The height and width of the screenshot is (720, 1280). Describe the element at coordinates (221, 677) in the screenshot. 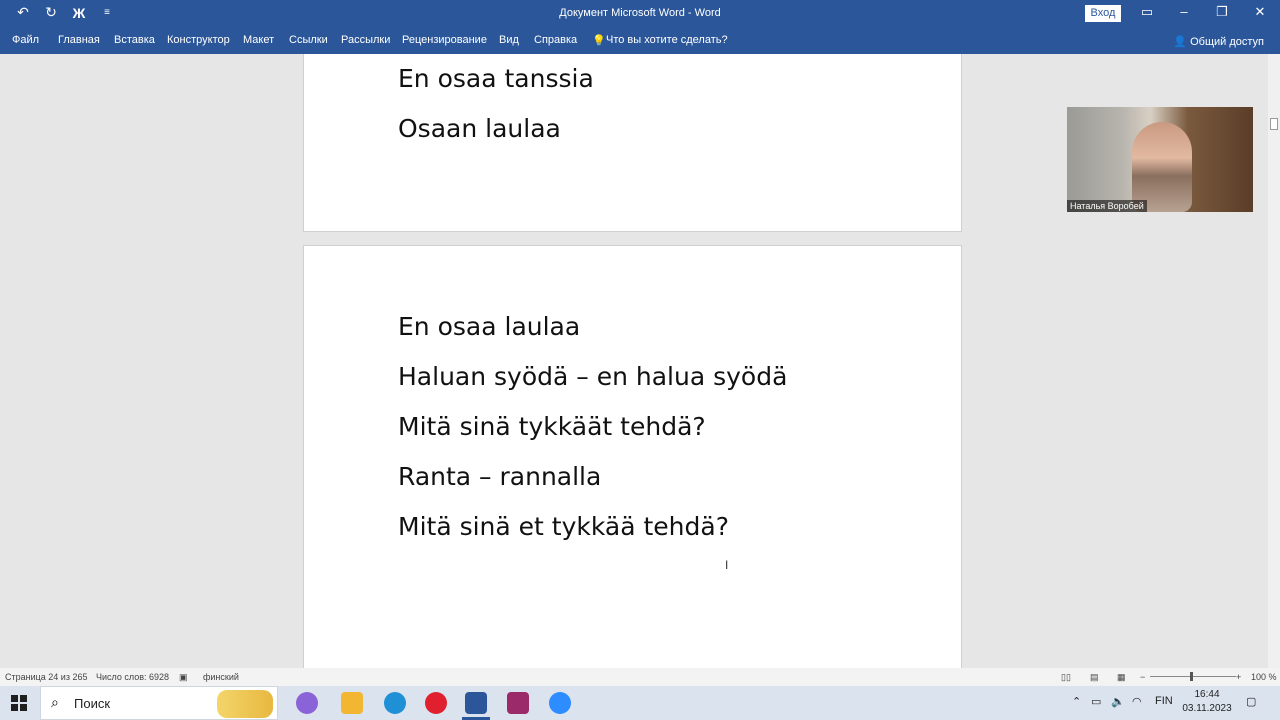

I see `language-indicator: финский` at that location.